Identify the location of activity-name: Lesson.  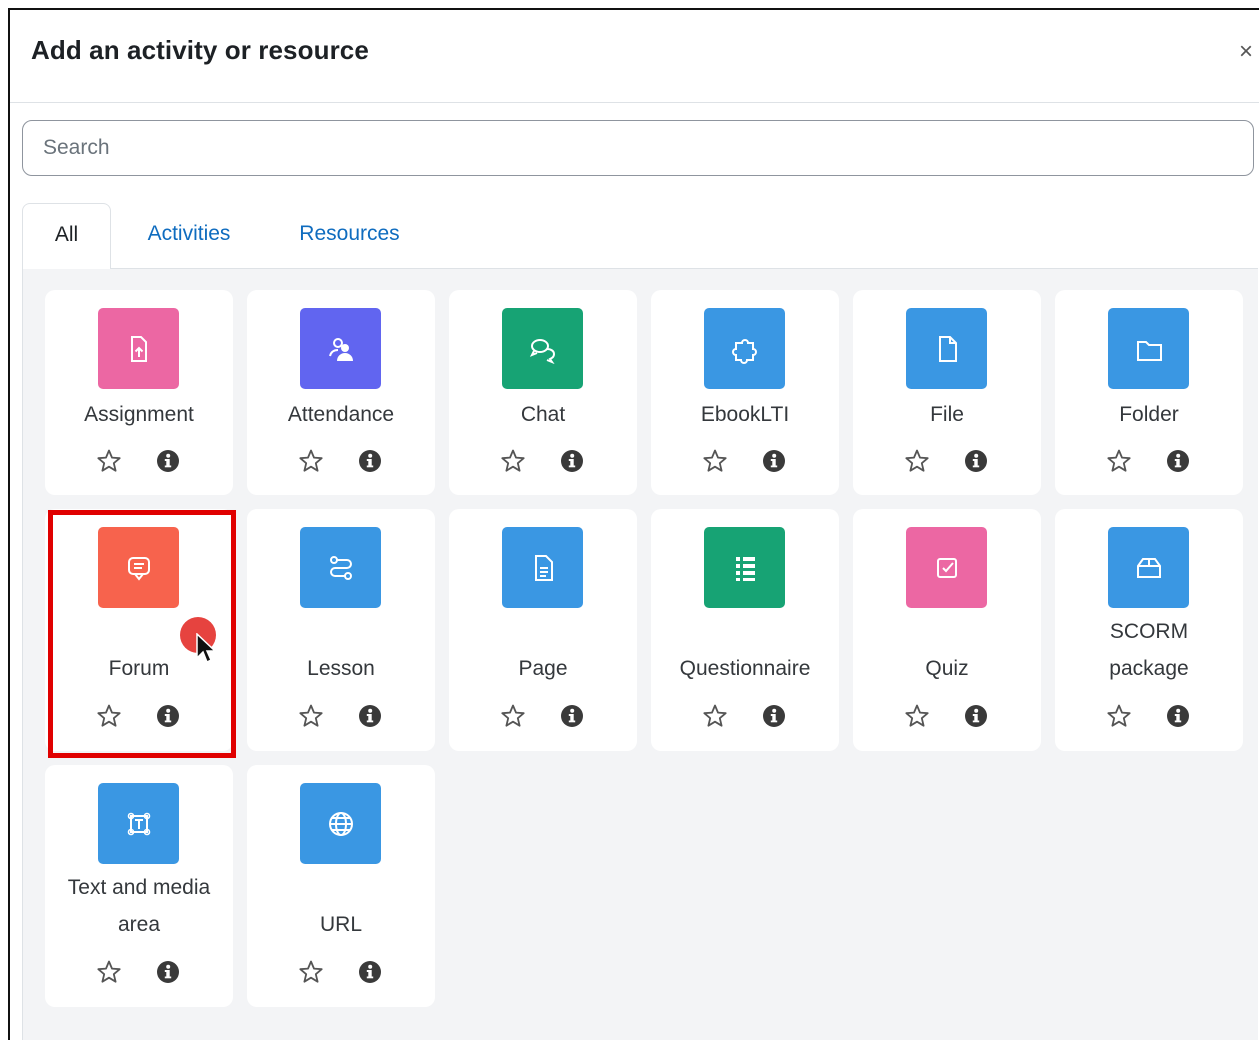
(341, 668).